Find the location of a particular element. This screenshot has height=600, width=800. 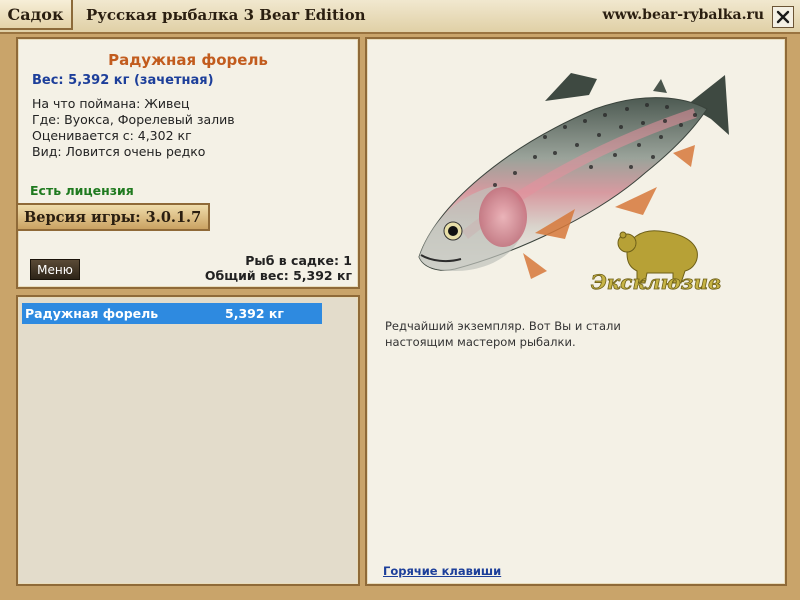

exclusive-badge: Эксклюзив is located at coordinates (656, 262).